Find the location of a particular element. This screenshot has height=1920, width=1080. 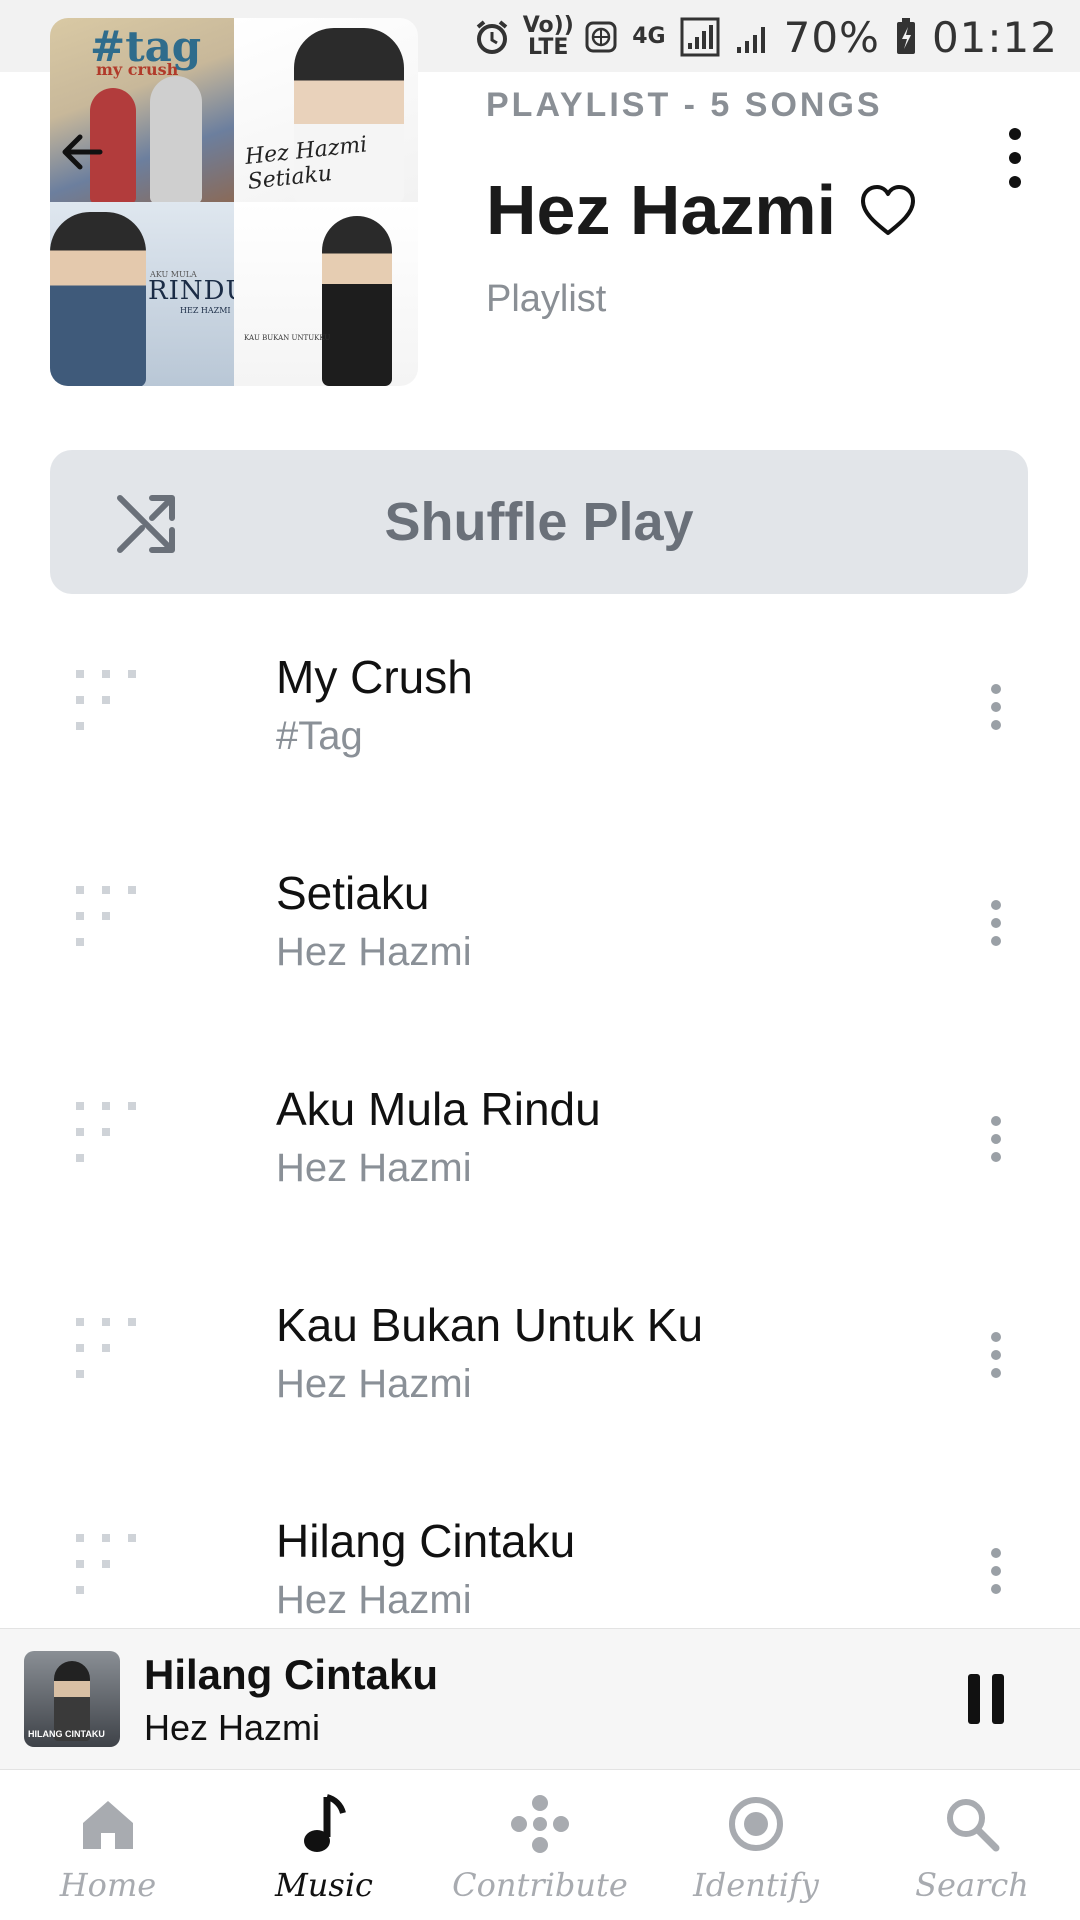

nav-item-music: Music is located at coordinates (324, 1845).